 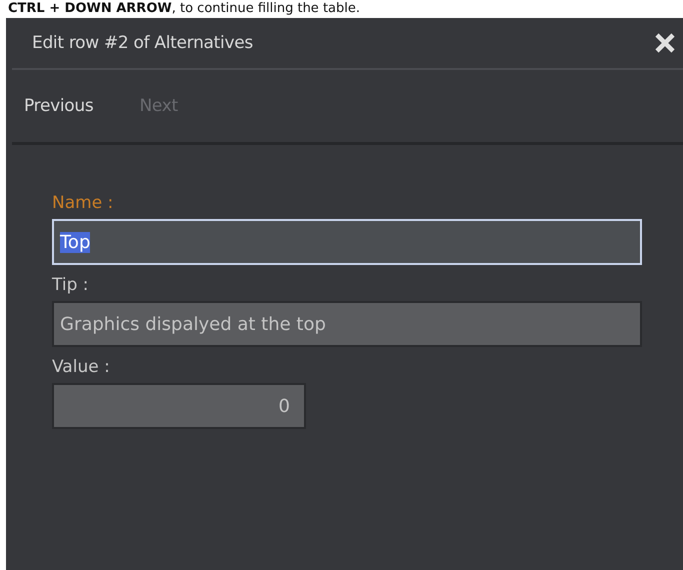 I want to click on field-label: Tip :, so click(x=70, y=285).